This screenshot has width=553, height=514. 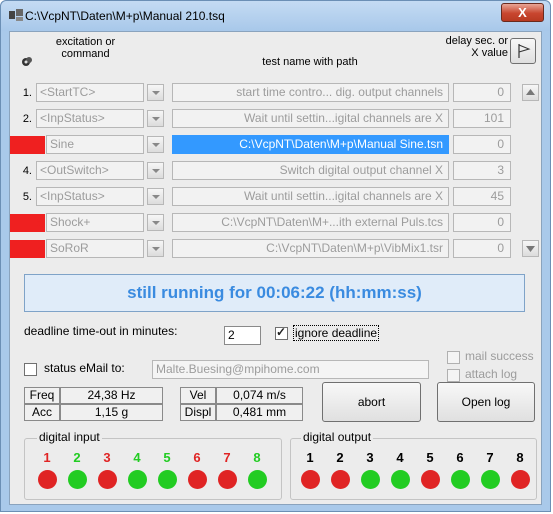 What do you see at coordinates (90, 92) in the screenshot?
I see `command-combo: <StartTC>` at bounding box center [90, 92].